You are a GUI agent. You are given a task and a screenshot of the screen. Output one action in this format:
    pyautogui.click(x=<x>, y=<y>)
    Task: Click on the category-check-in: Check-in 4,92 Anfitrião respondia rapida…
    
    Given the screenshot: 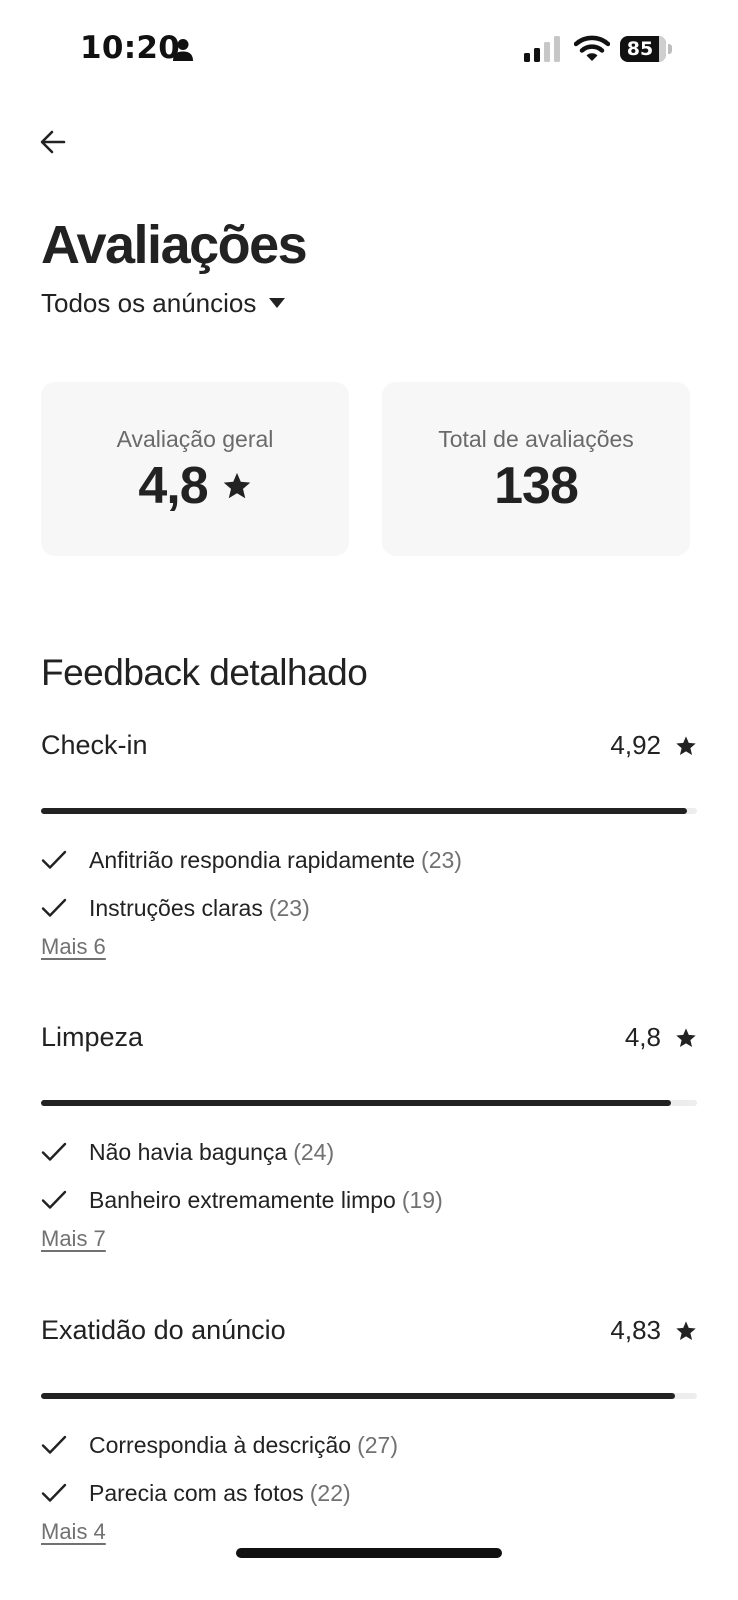 What is the action you would take?
    pyautogui.click(x=369, y=844)
    